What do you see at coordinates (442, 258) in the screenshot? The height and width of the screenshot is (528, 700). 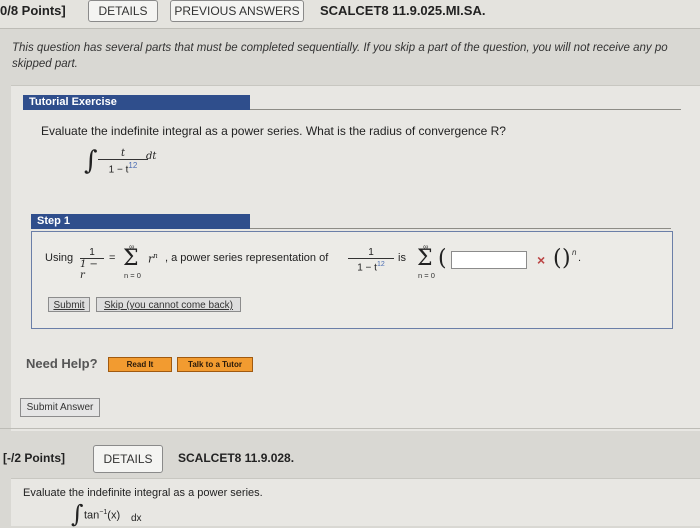 I see `open-paren: (` at bounding box center [442, 258].